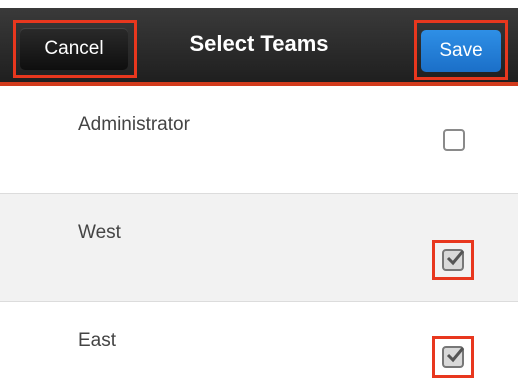 Image resolution: width=518 pixels, height=378 pixels. Describe the element at coordinates (99, 232) in the screenshot. I see `list-item-label: West` at that location.